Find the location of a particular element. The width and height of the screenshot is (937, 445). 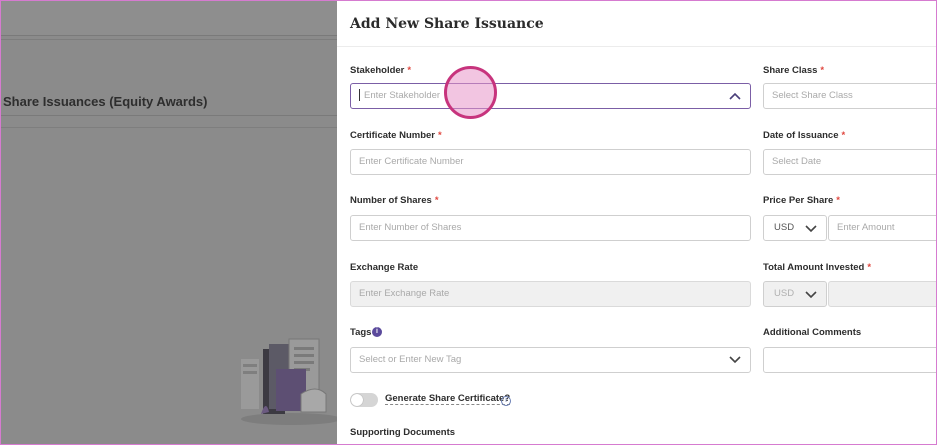

total-amount-label-text: Total Amount Invested is located at coordinates (814, 267).